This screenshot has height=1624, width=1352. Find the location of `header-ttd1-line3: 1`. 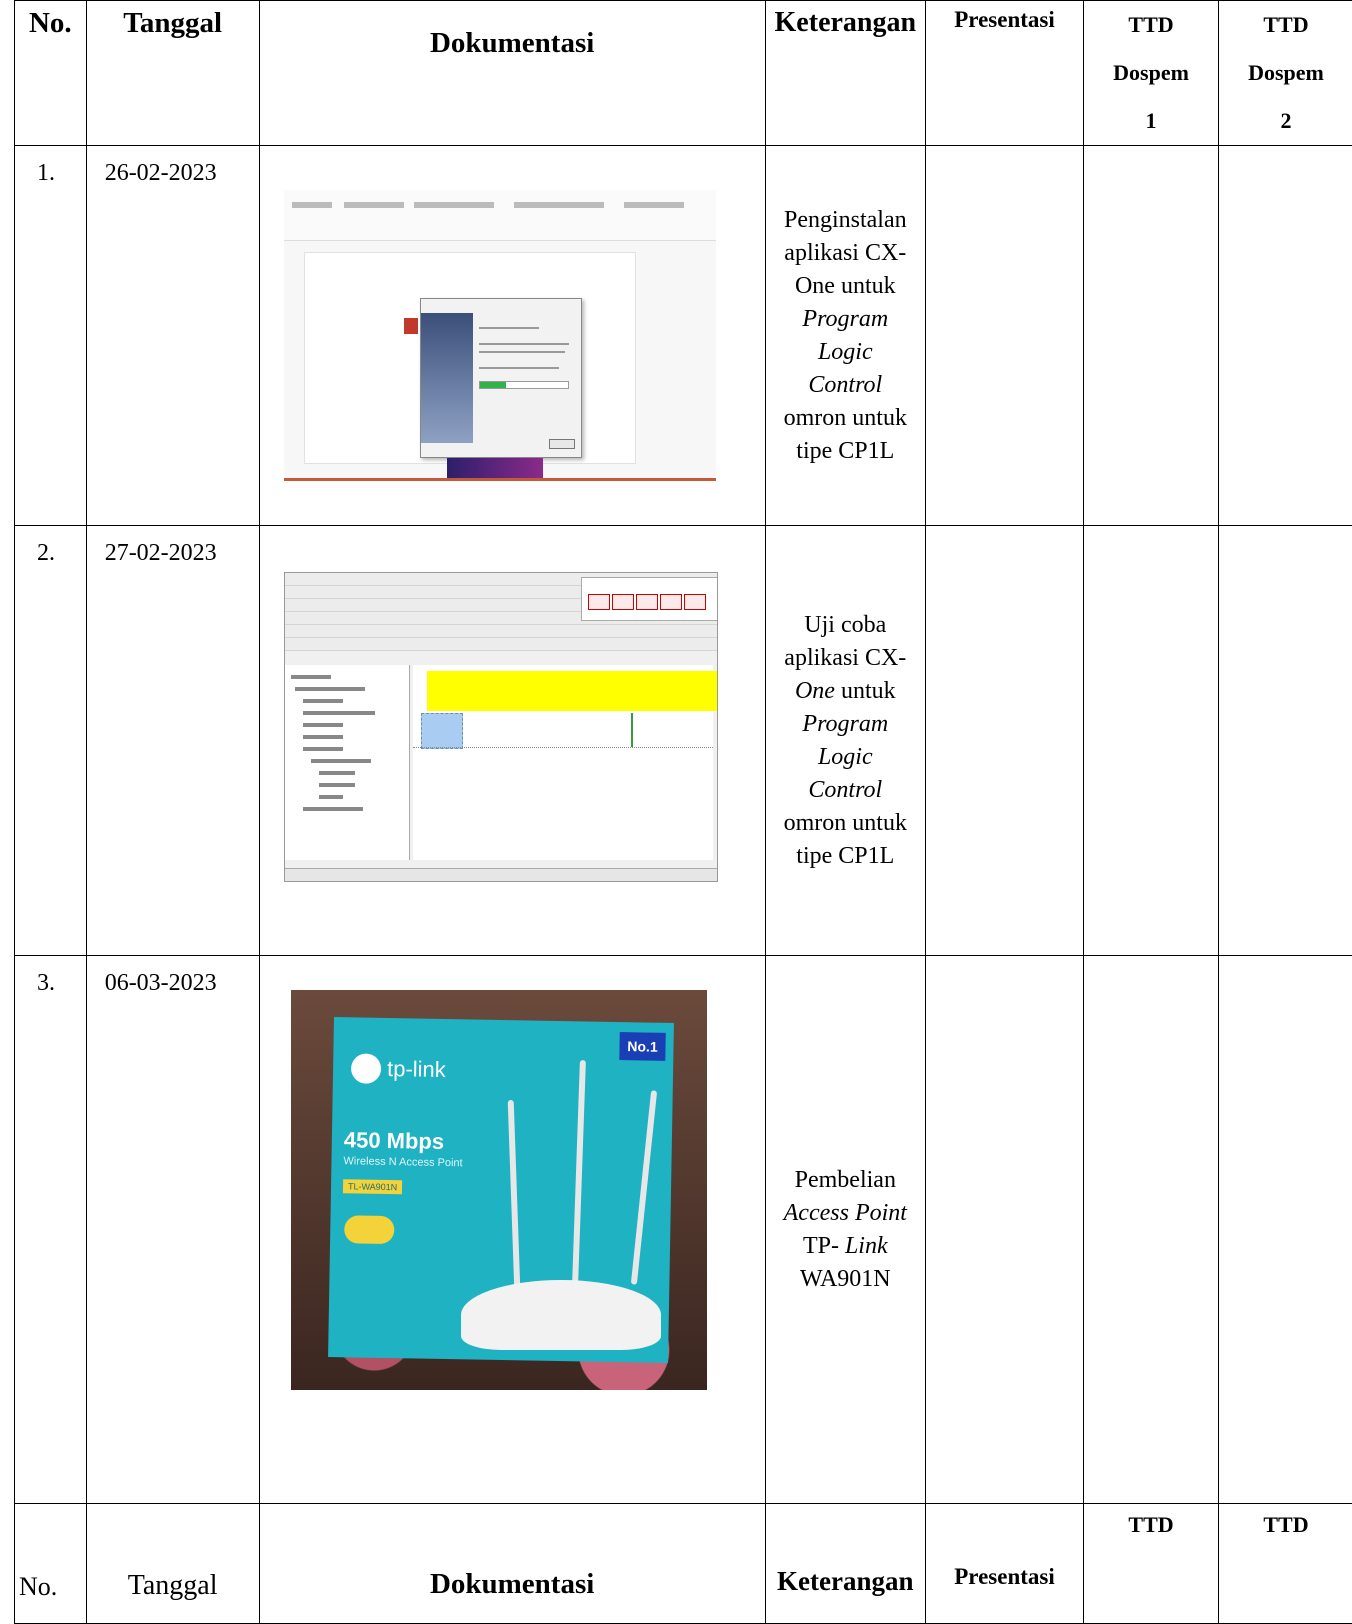

header-ttd1-line3: 1 is located at coordinates (1151, 121).